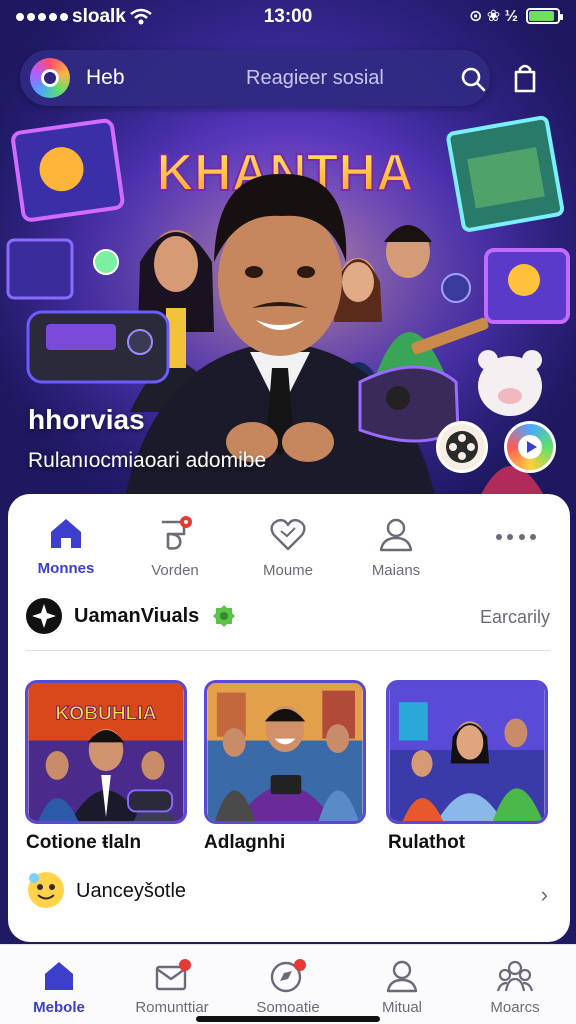 The image size is (576, 1024). Describe the element at coordinates (244, 843) in the screenshot. I see `video-title: Adlagnhi` at that location.